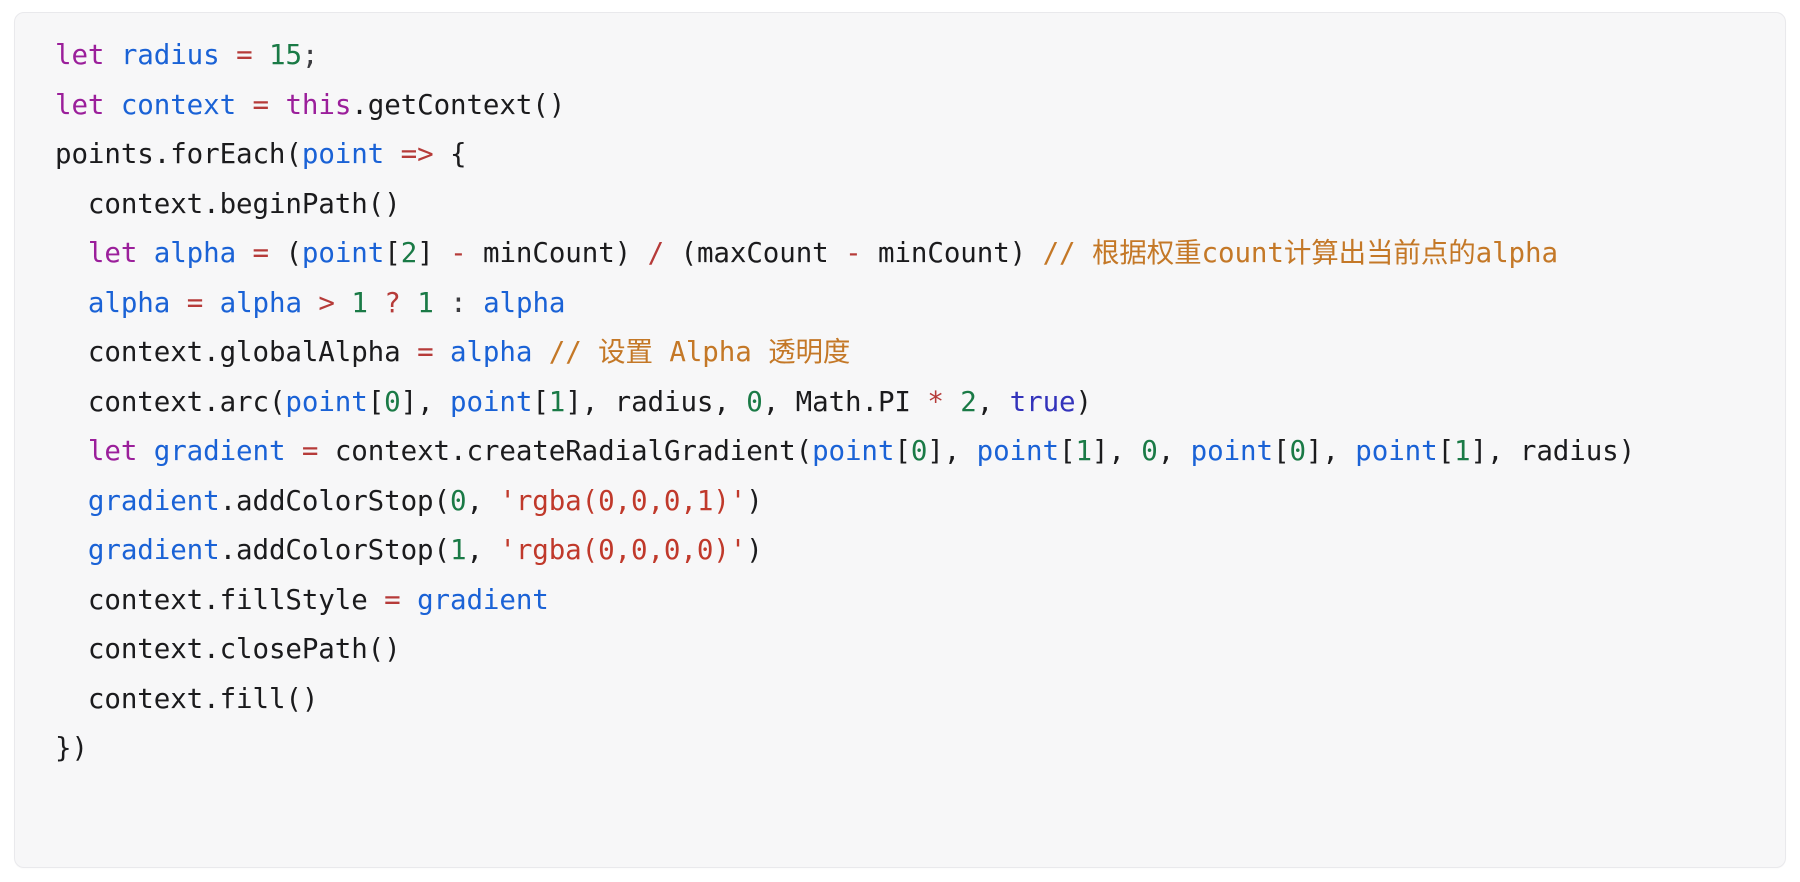 Image resolution: width=1800 pixels, height=882 pixels. What do you see at coordinates (907, 205) in the screenshot?
I see `code-line: context.beginPath()` at bounding box center [907, 205].